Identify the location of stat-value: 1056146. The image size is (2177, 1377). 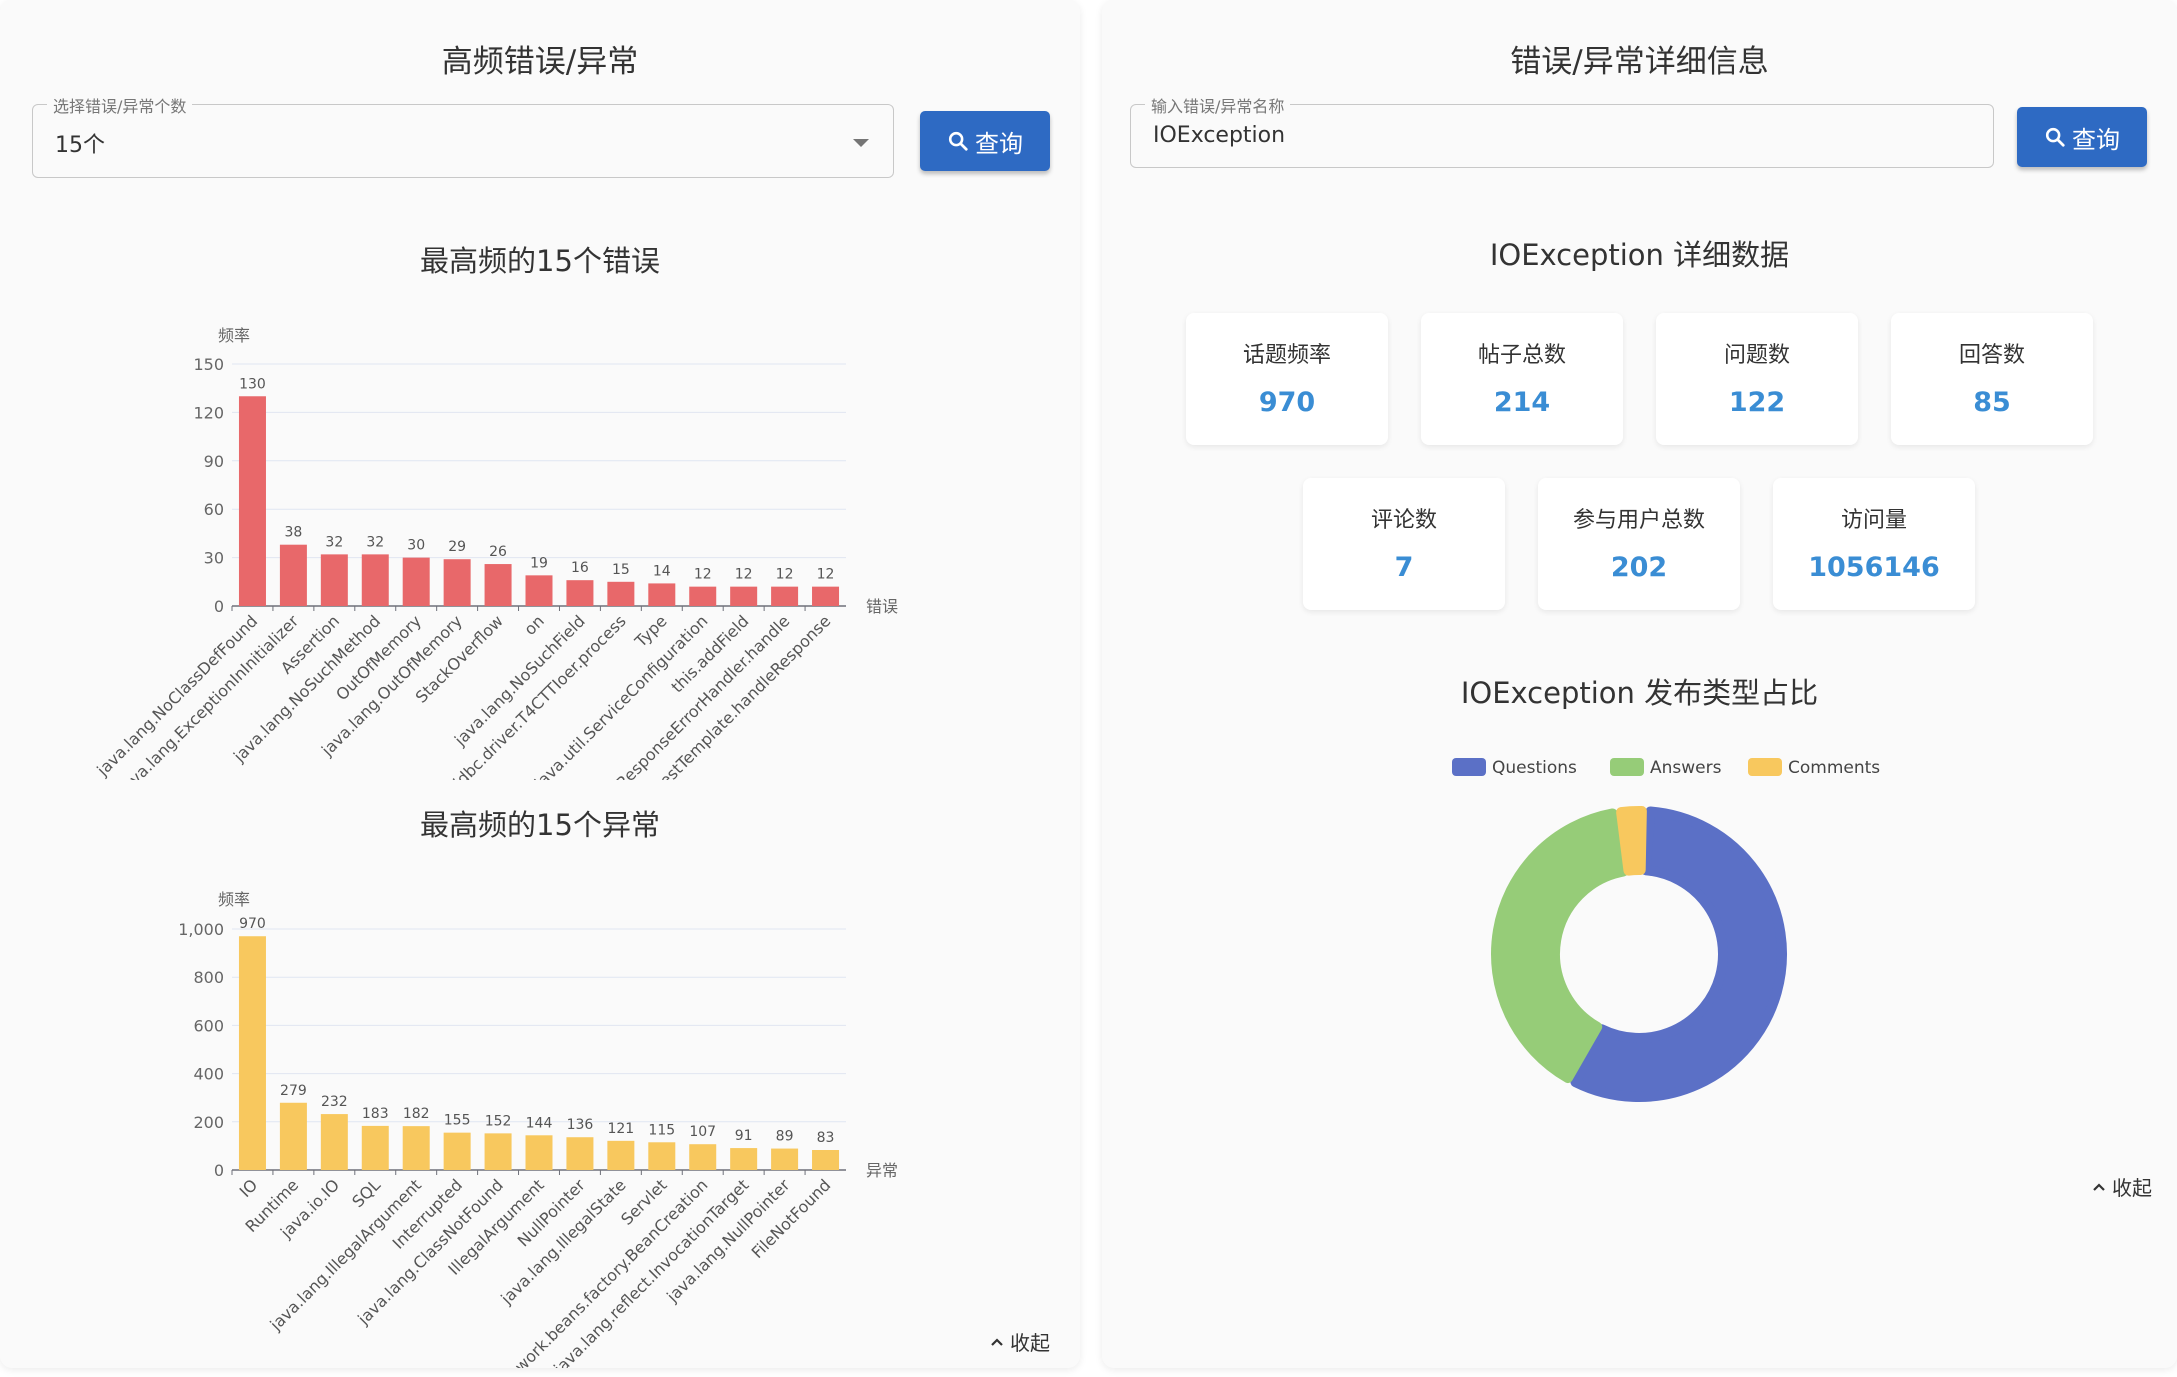
(1874, 567).